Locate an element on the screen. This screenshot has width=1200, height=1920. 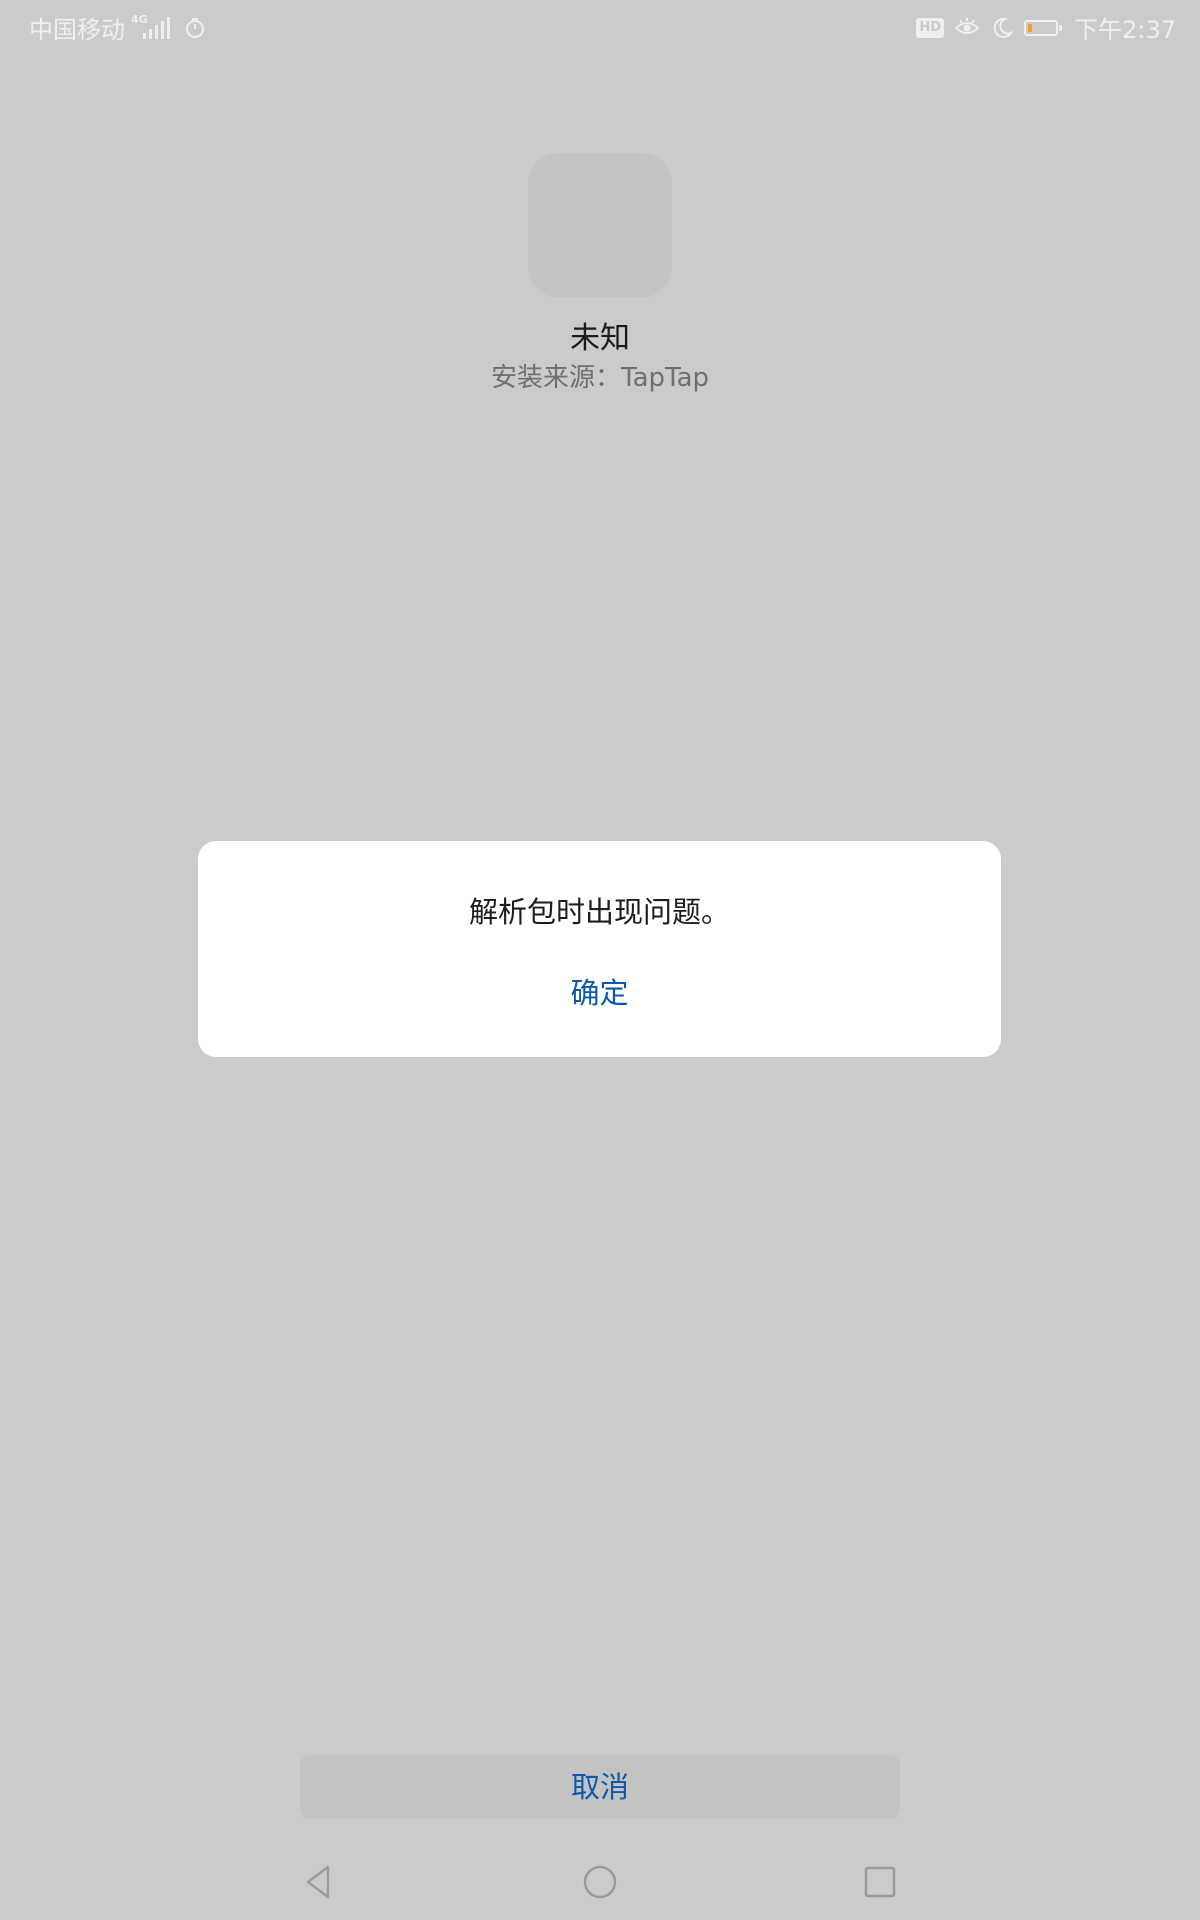
do-not-disturb-moon-icon is located at coordinates (1003, 27).